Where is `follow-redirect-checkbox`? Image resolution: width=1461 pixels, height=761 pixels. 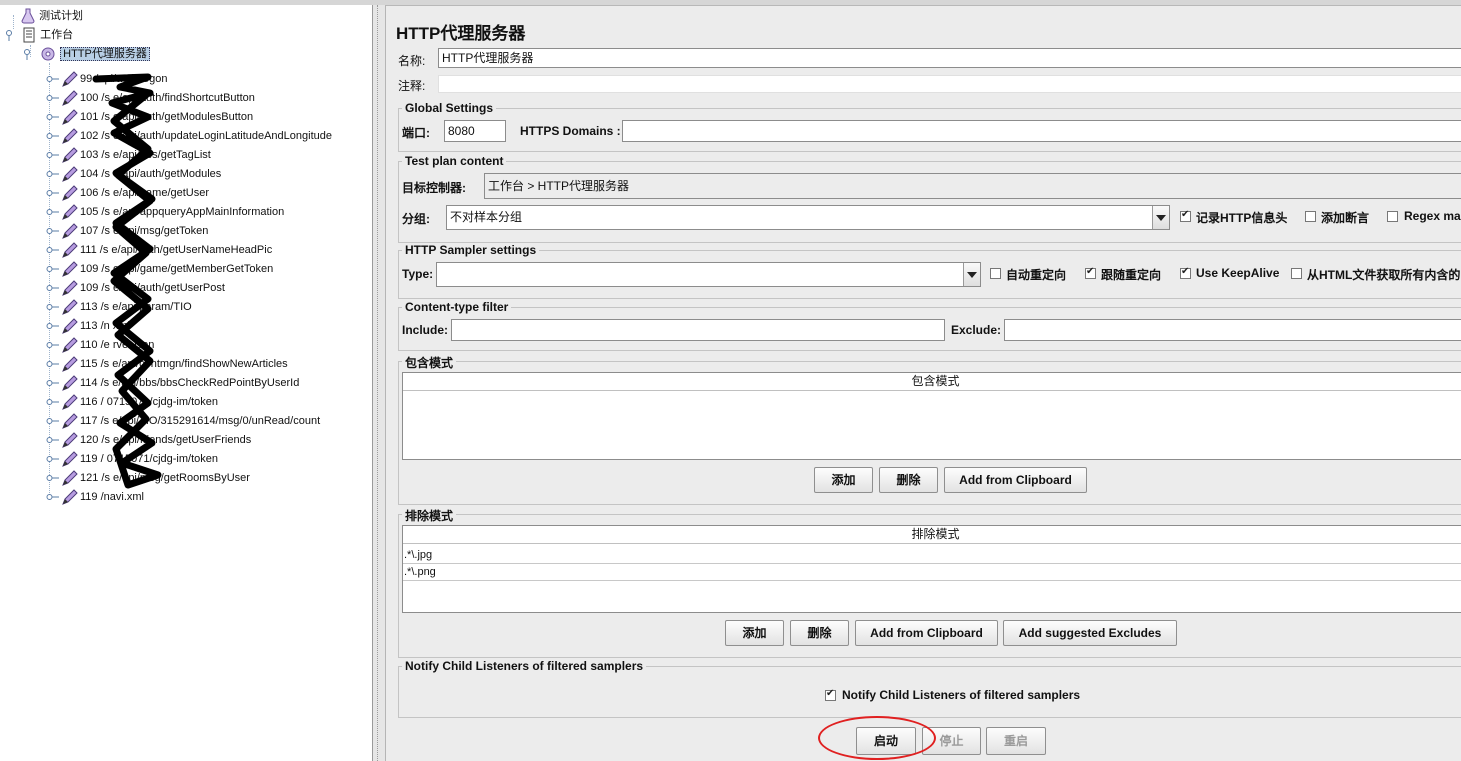 follow-redirect-checkbox is located at coordinates (1090, 272).